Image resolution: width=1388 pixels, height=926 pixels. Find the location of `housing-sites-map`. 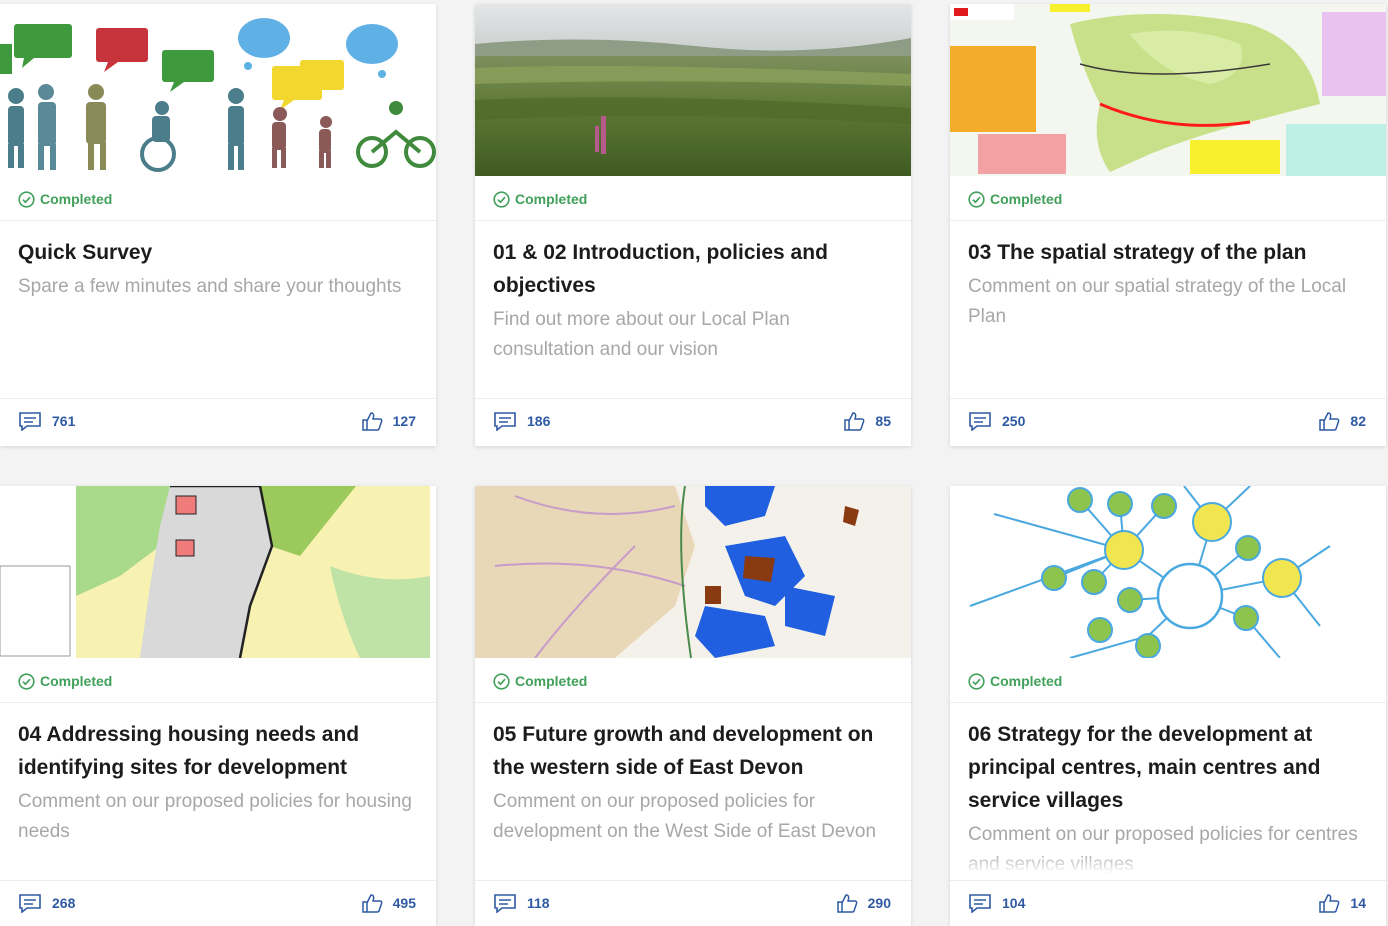

housing-sites-map is located at coordinates (218, 572).